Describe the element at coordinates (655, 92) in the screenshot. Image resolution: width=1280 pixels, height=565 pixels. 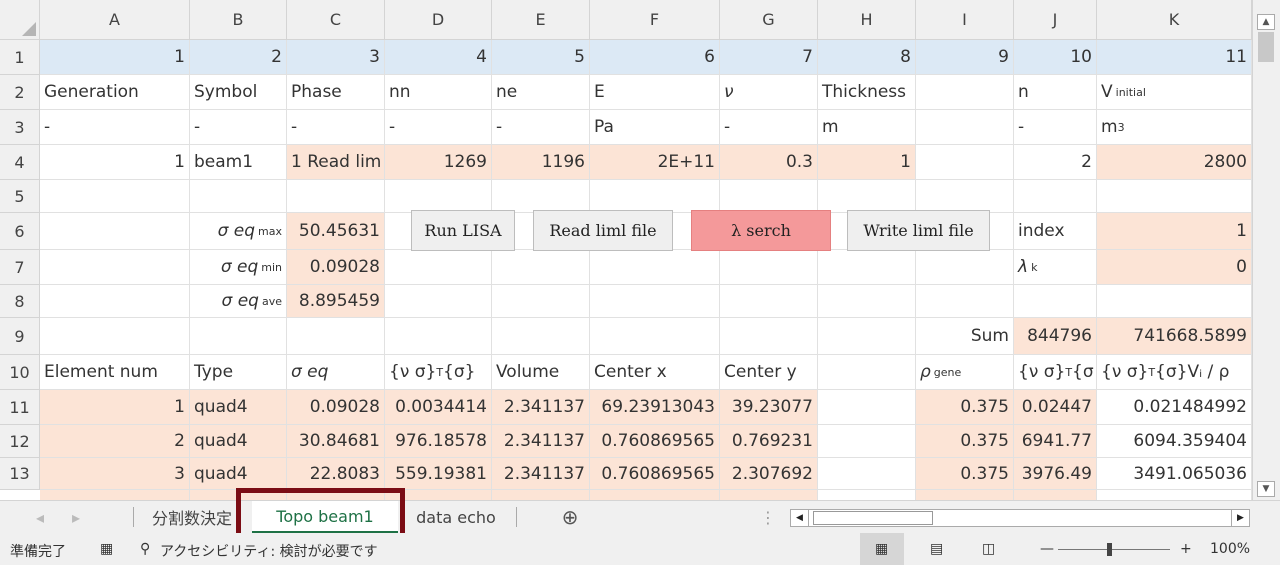
I see `cell-f2: E` at that location.